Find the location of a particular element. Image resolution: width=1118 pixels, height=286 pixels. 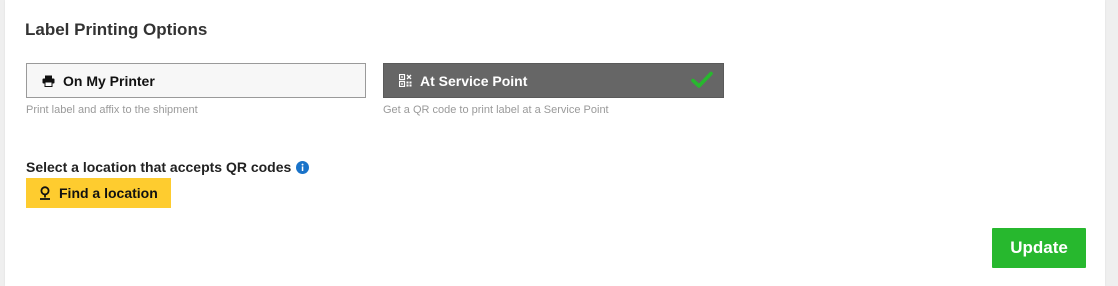

printer-icon is located at coordinates (48, 81).